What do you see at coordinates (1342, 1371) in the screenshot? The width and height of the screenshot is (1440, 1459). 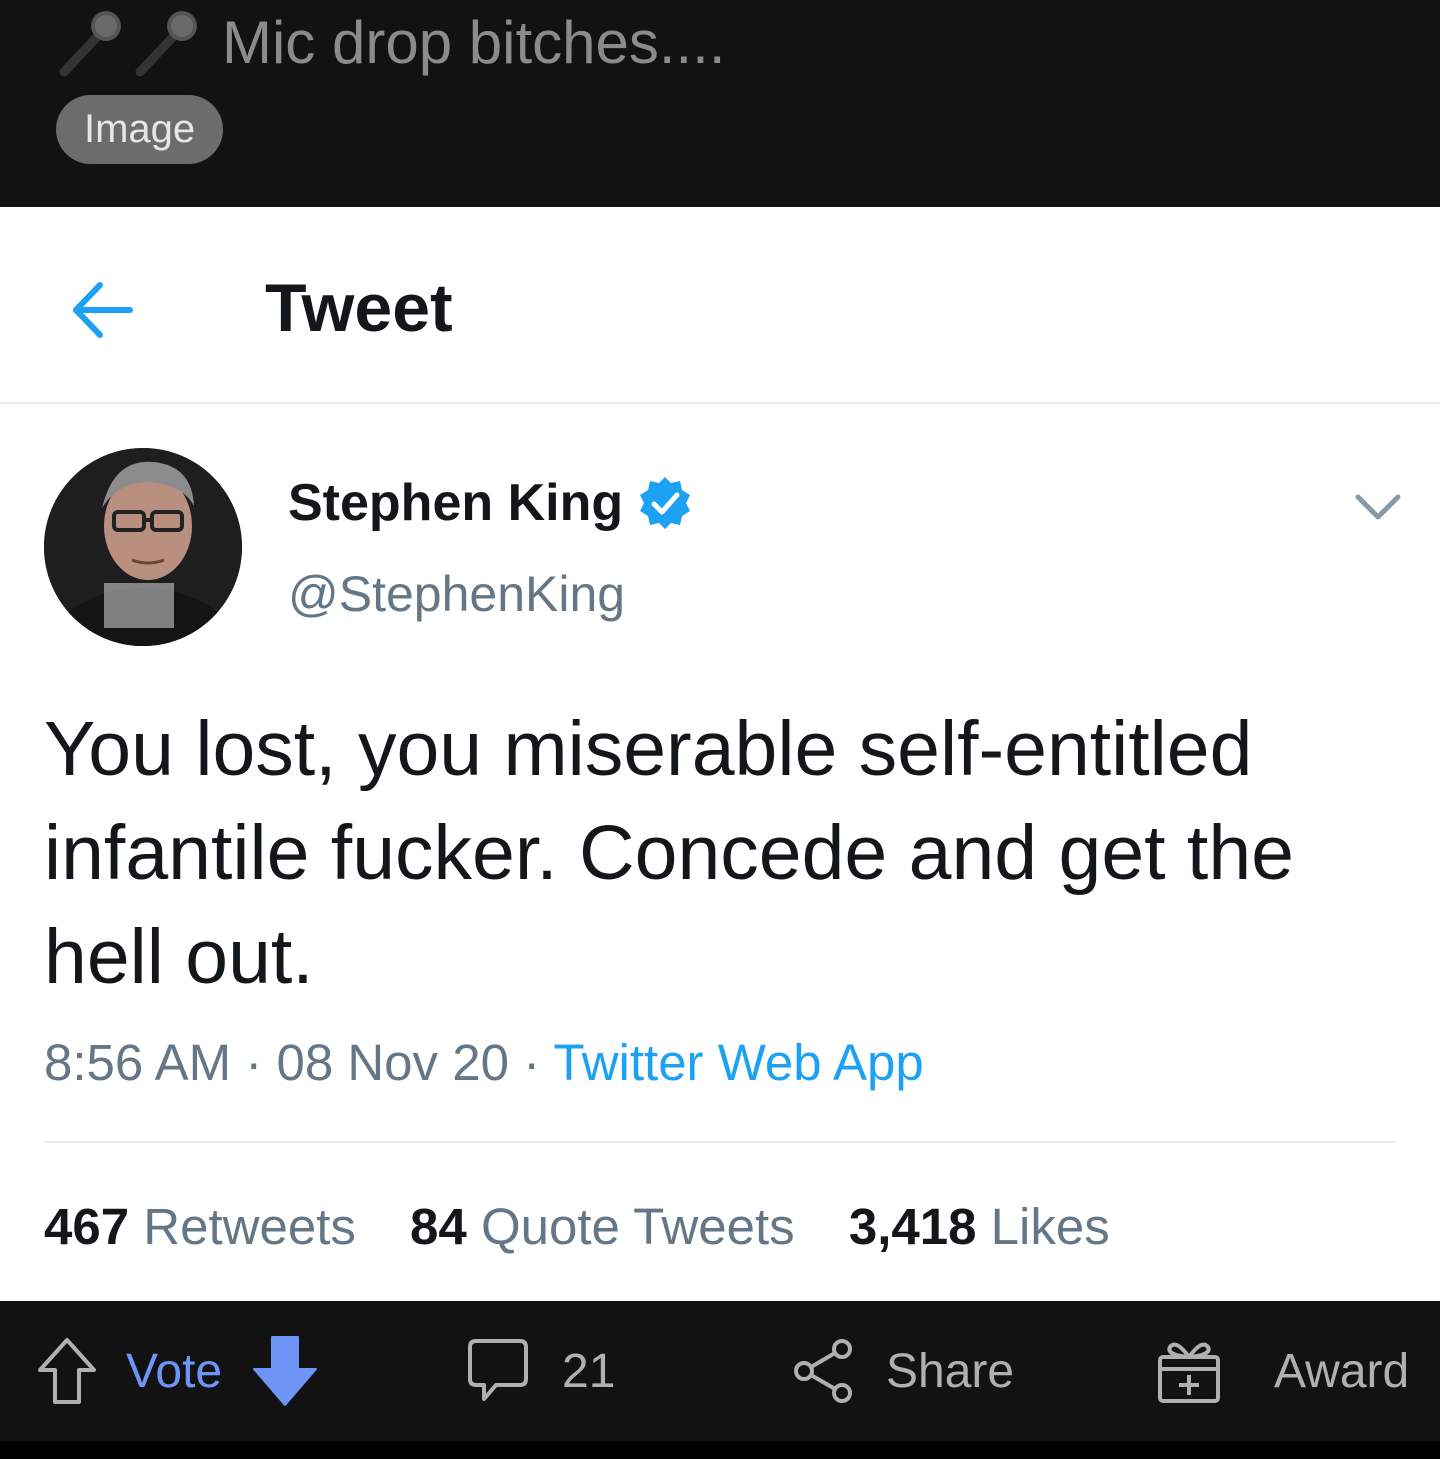 I see `award-label: Award` at bounding box center [1342, 1371].